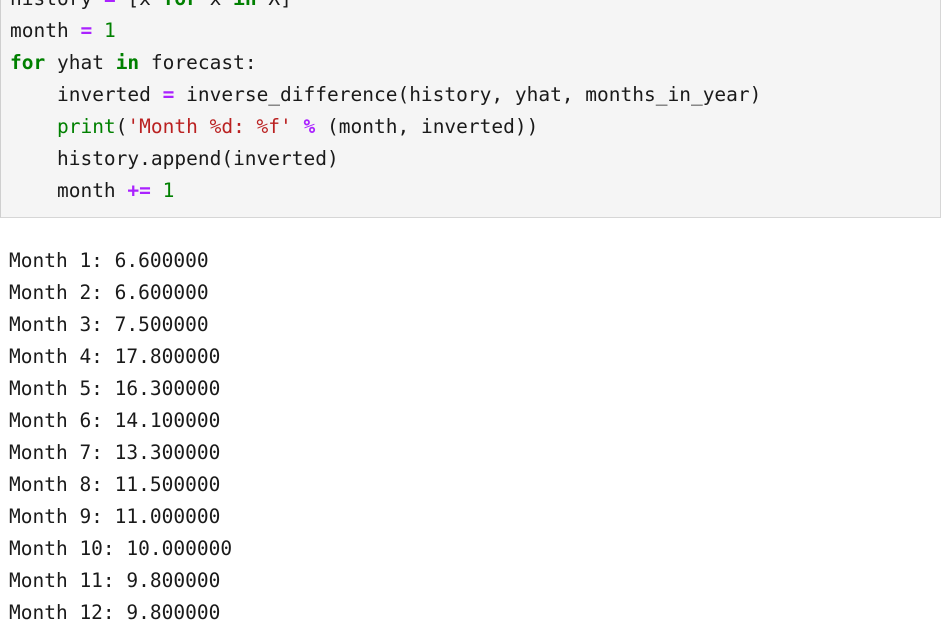 This screenshot has width=941, height=637. Describe the element at coordinates (51, 5) in the screenshot. I see `code-token: history` at that location.